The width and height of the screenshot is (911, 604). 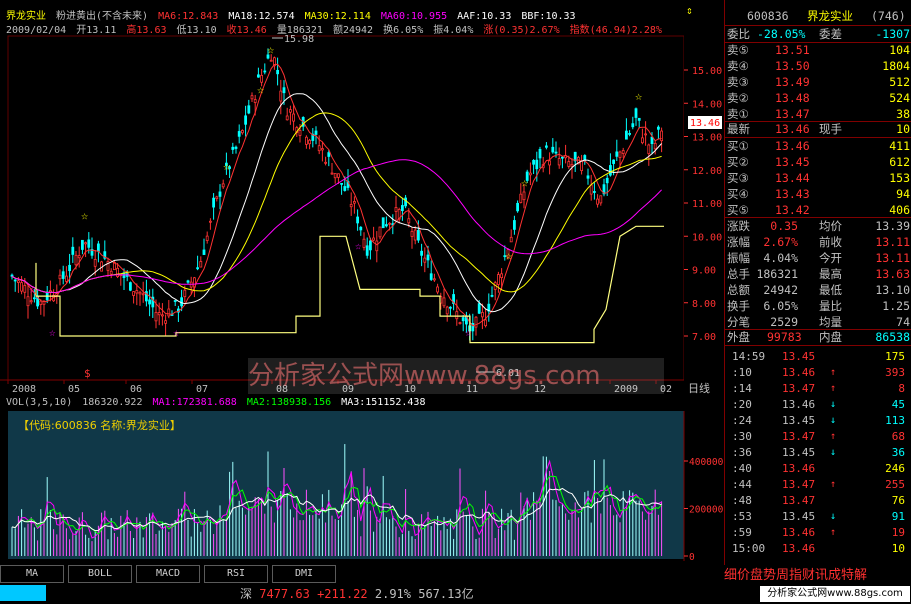 I want to click on tick-row: :24 13.45 ↓ 113, so click(x=817, y=421).